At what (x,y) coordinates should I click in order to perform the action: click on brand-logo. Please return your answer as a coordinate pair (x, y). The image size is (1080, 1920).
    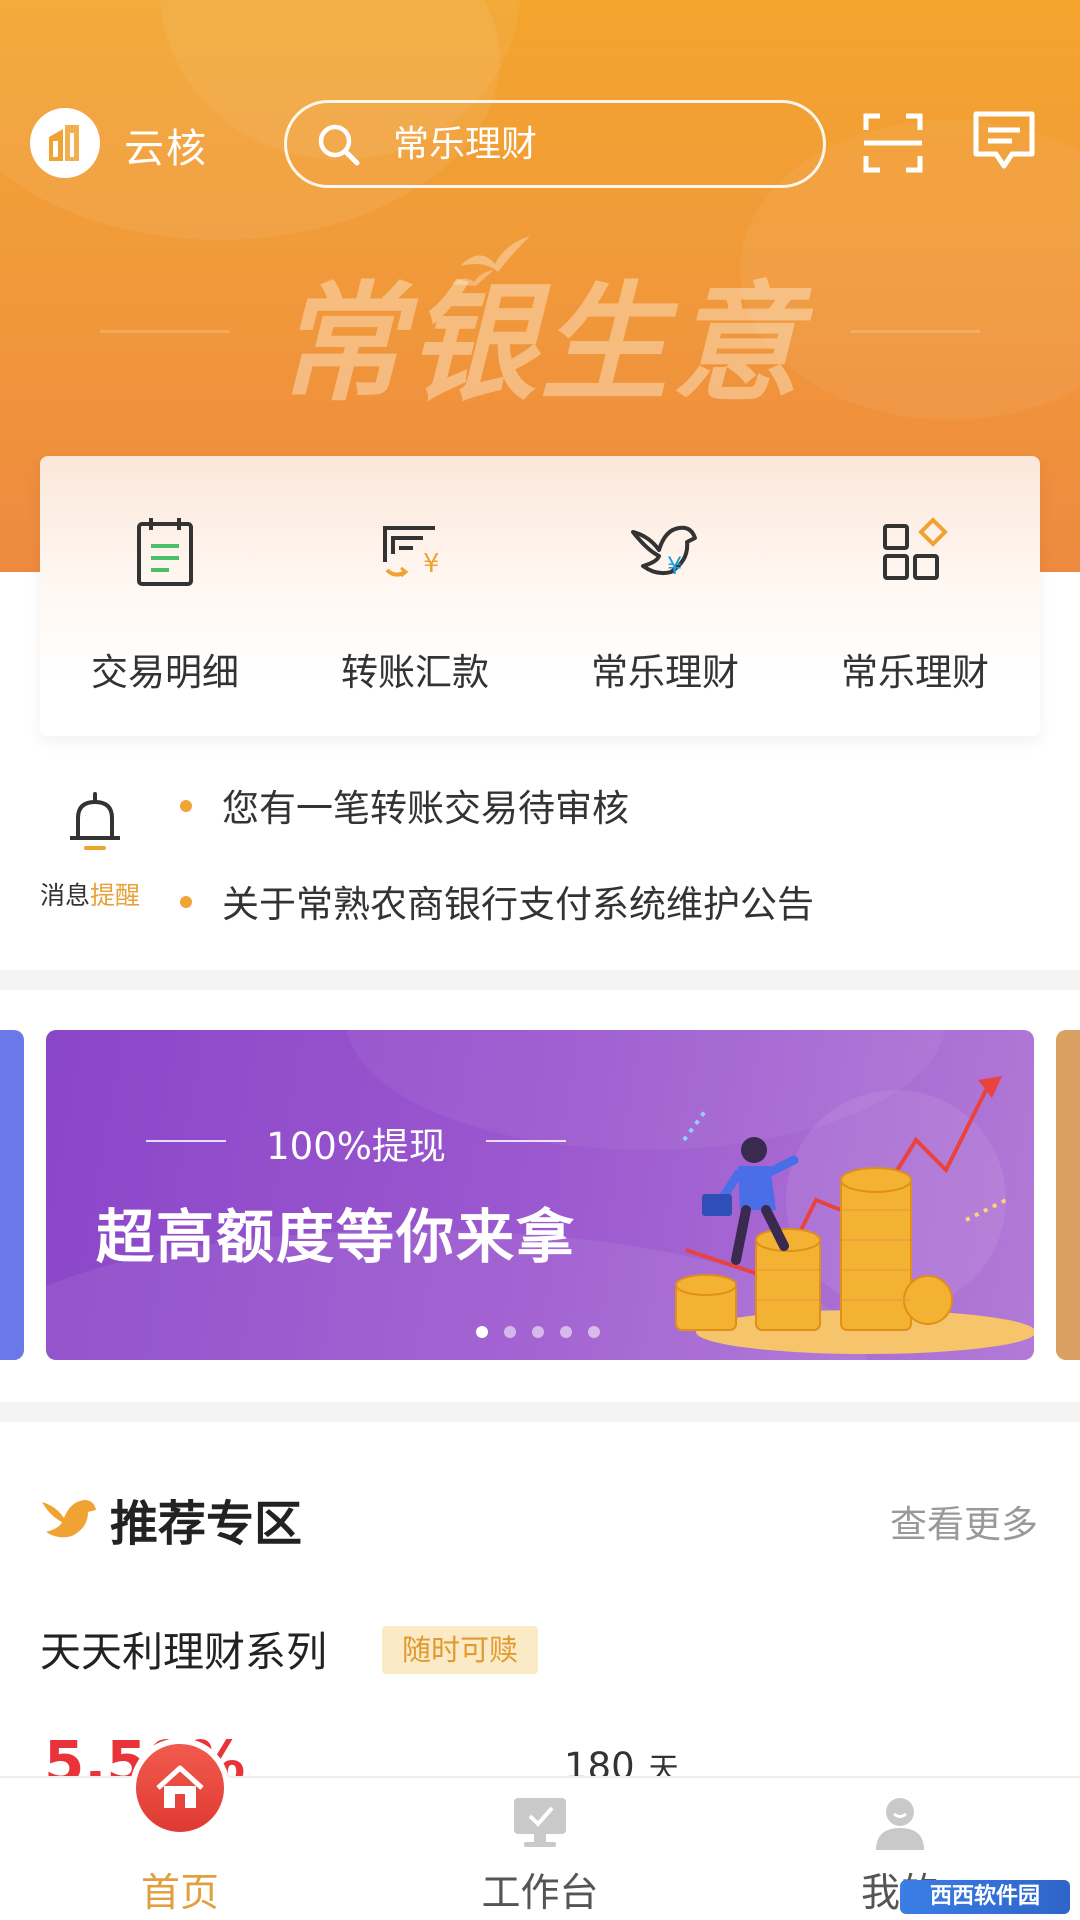
    Looking at the image, I should click on (65, 143).